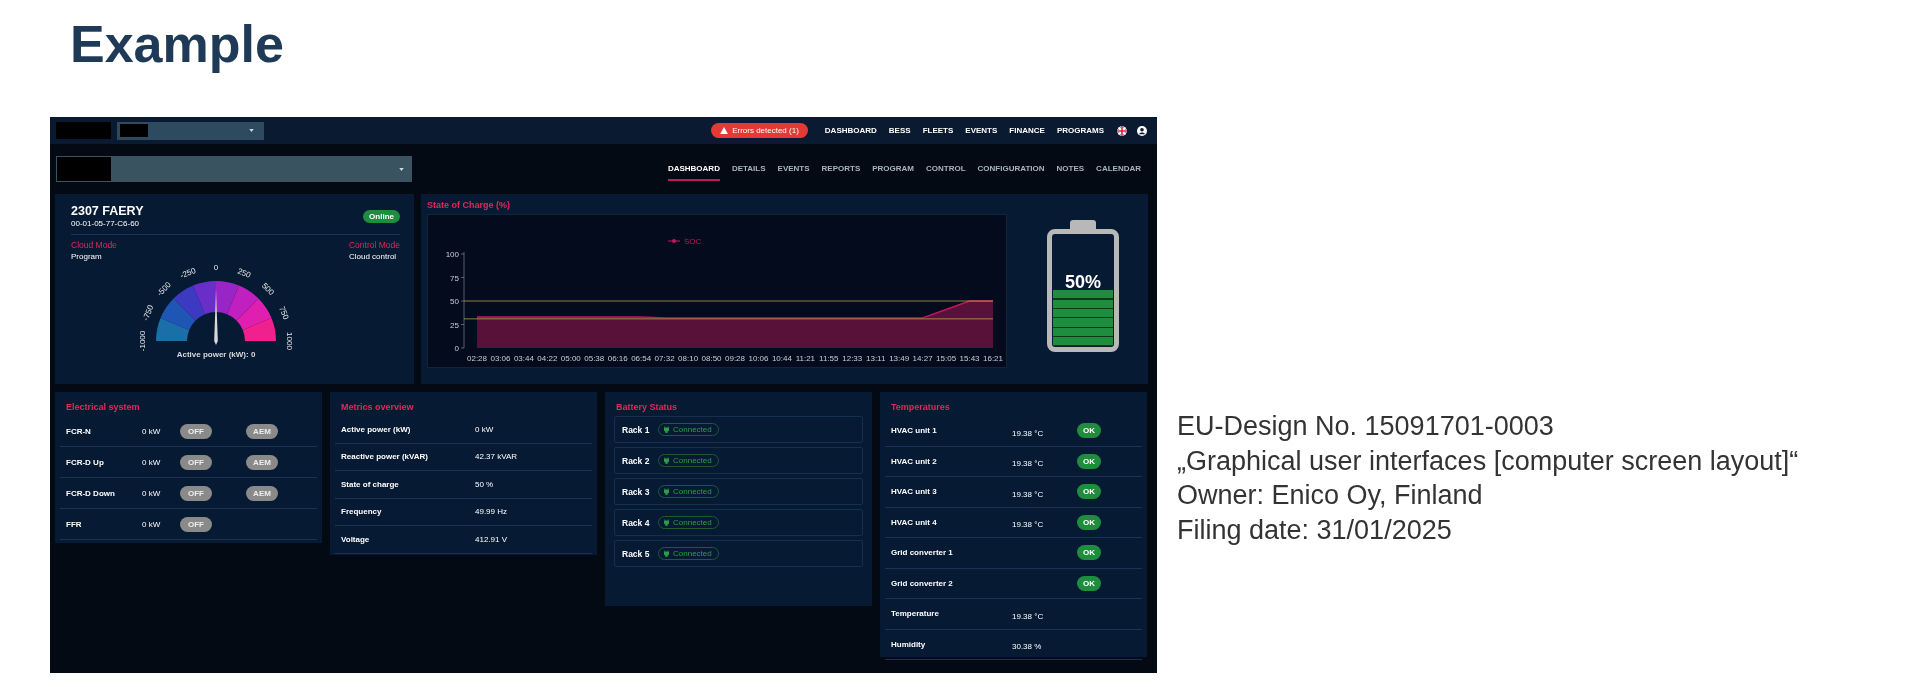  What do you see at coordinates (805, 358) in the screenshot?
I see `x-tick-label: 11:21` at bounding box center [805, 358].